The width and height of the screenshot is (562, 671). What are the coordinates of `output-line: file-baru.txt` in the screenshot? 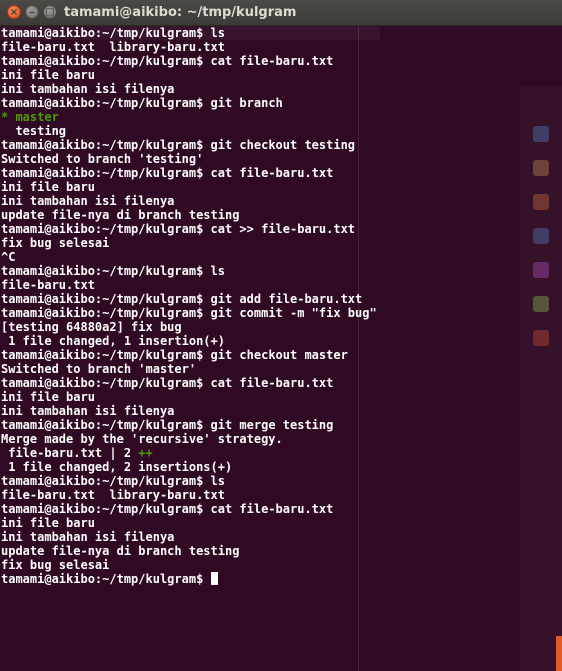 It's located at (48, 285).